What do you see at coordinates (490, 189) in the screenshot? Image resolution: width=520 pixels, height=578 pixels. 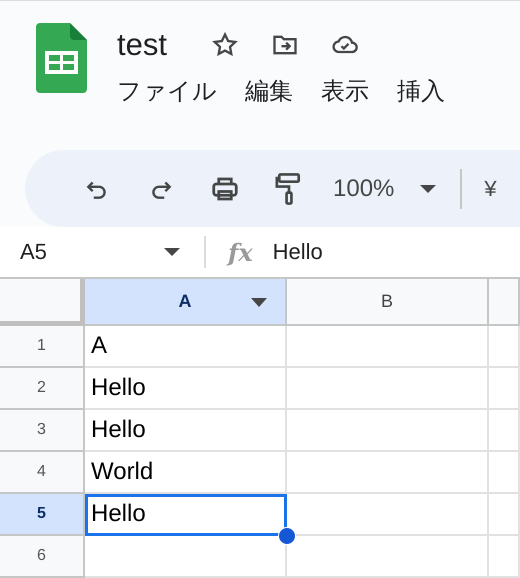 I see `currency-button: ¥` at bounding box center [490, 189].